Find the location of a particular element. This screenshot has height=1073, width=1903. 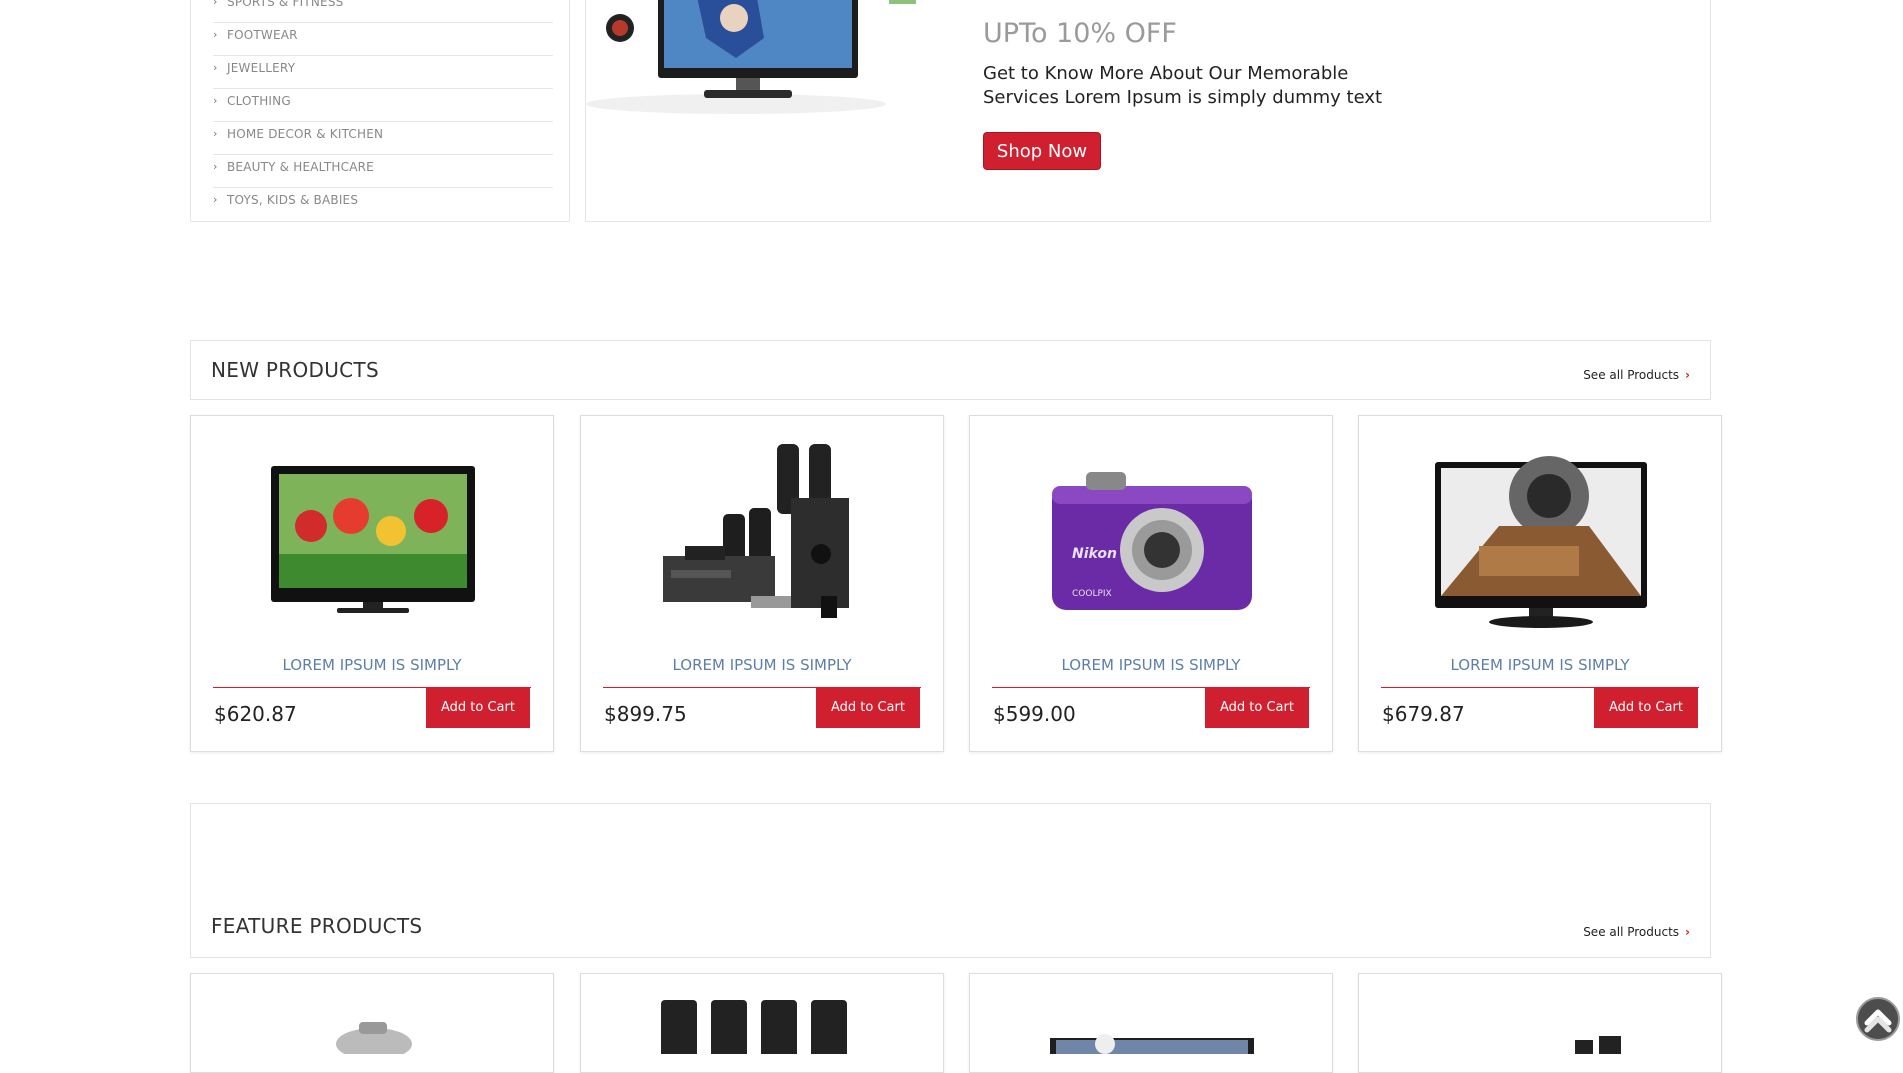

product-price: $899.75 is located at coordinates (645, 714).